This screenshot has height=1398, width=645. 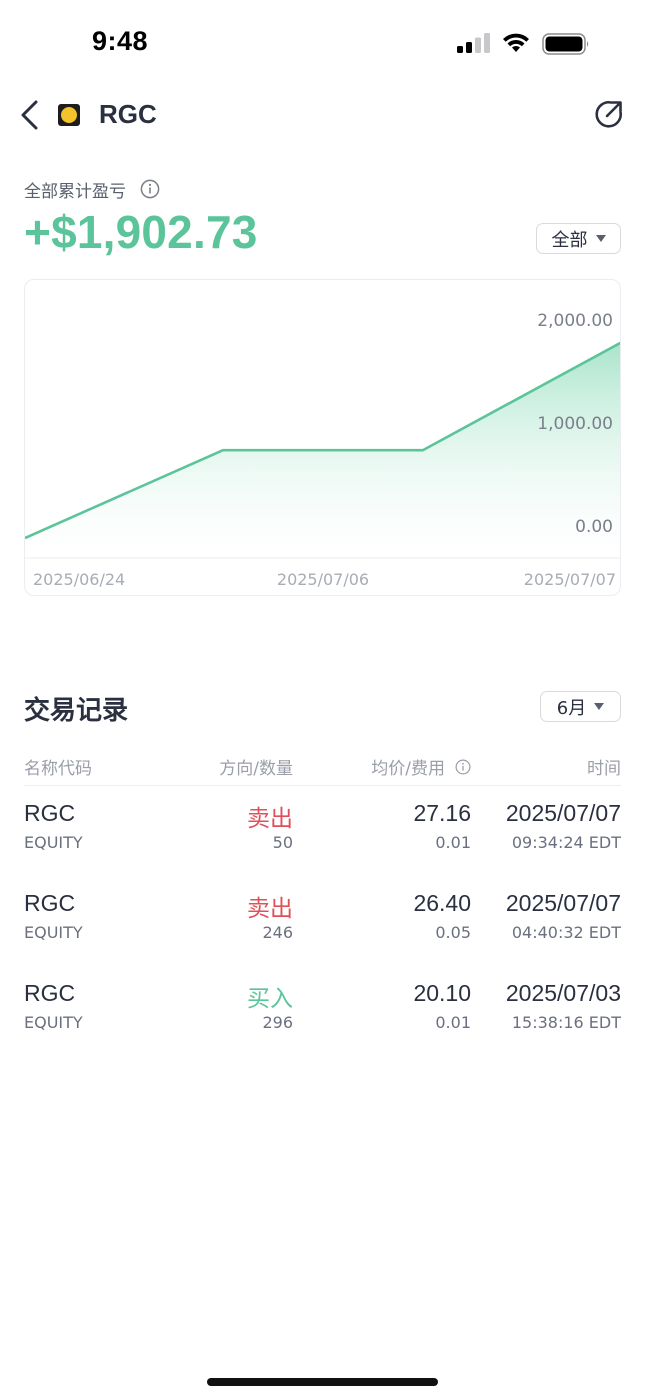 What do you see at coordinates (323, 579) in the screenshot?
I see `x-tick-label: 2025/07/06` at bounding box center [323, 579].